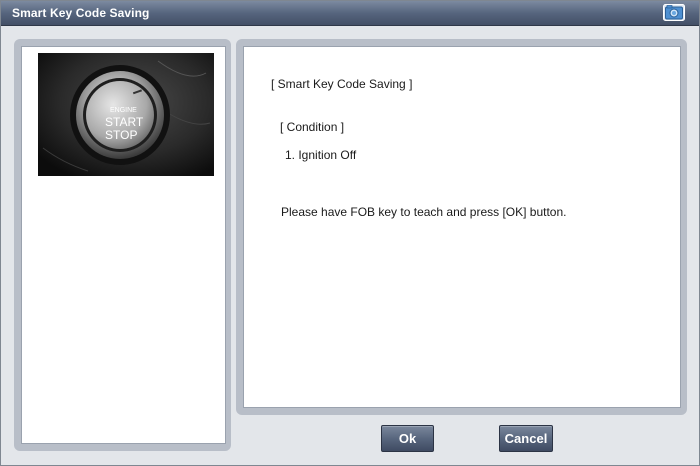 The height and width of the screenshot is (466, 700). What do you see at coordinates (407, 438) in the screenshot?
I see `ok-button: Ok` at bounding box center [407, 438].